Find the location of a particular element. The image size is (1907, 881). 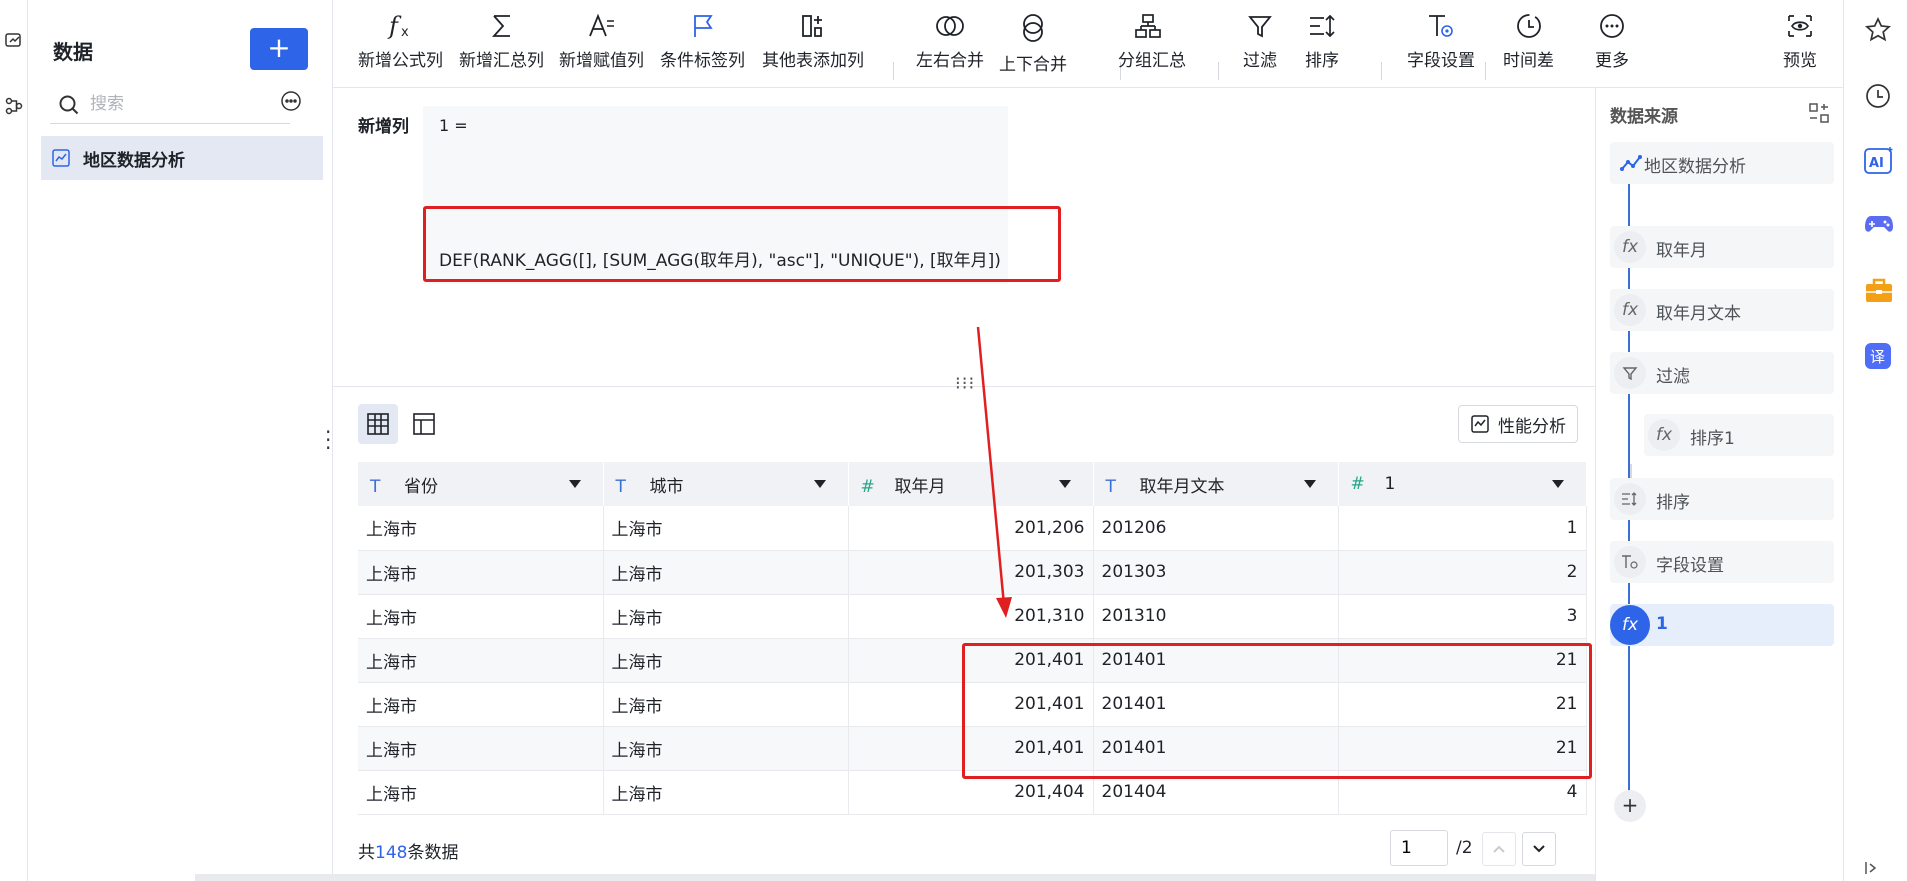

chart-line-icon is located at coordinates (61, 158).